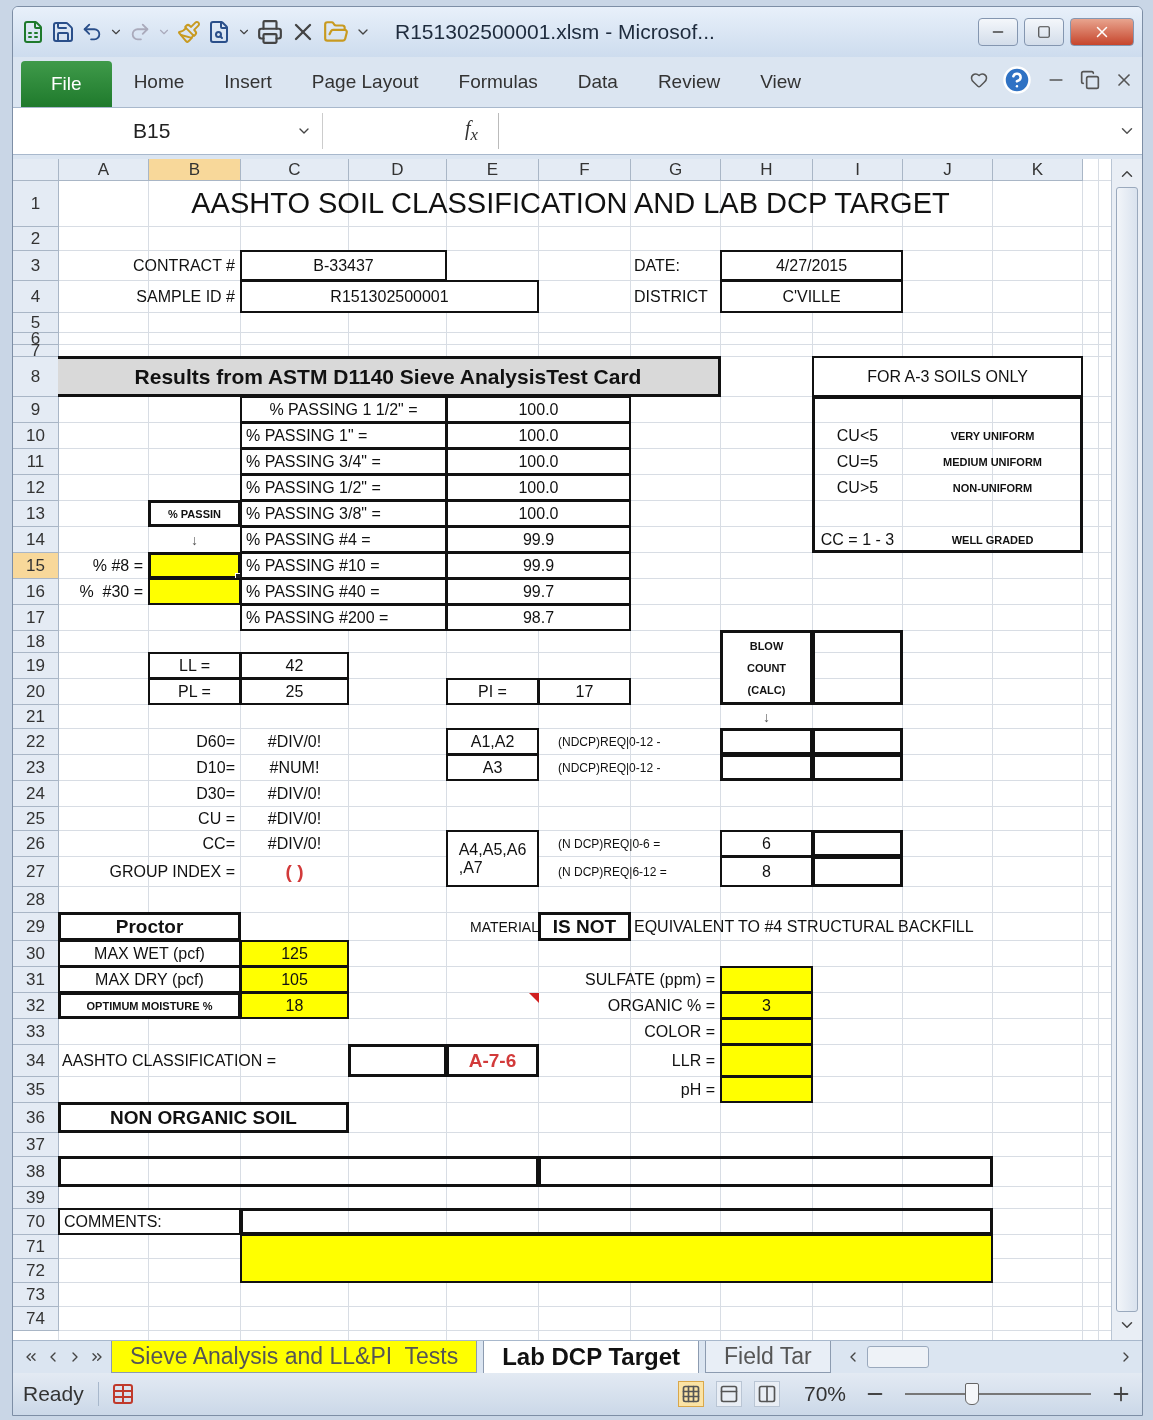 The height and width of the screenshot is (1420, 1153). I want to click on spreadsheet-logo-icon, so click(33, 32).